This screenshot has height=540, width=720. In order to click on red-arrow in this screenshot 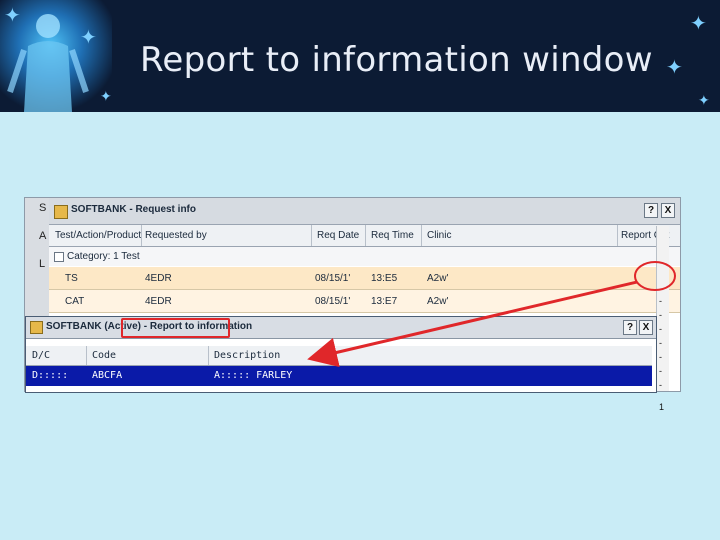, I will do `click(472, 324)`.